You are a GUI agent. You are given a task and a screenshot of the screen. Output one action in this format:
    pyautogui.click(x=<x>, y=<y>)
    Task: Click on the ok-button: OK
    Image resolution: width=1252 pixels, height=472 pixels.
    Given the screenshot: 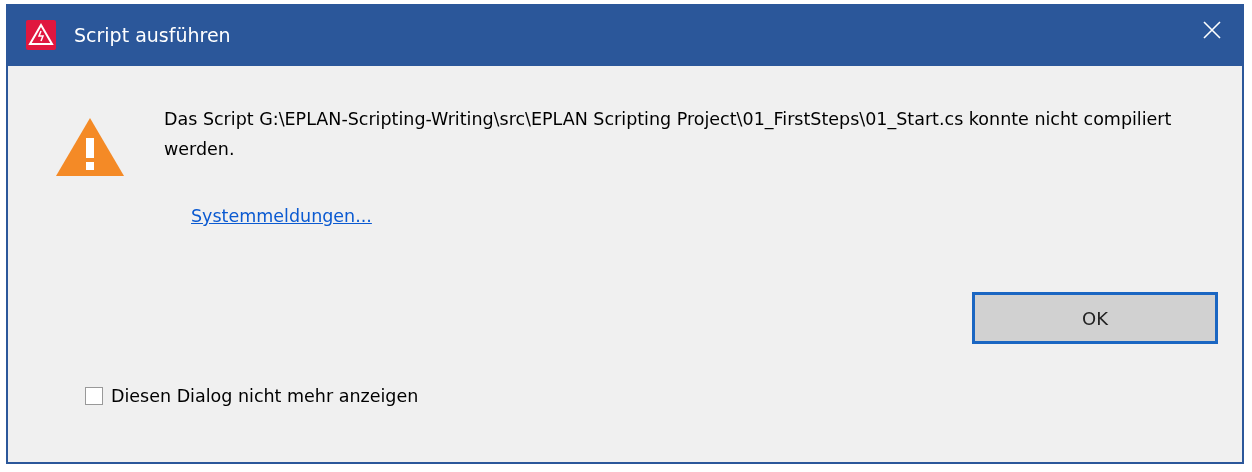 What is the action you would take?
    pyautogui.click(x=1095, y=318)
    